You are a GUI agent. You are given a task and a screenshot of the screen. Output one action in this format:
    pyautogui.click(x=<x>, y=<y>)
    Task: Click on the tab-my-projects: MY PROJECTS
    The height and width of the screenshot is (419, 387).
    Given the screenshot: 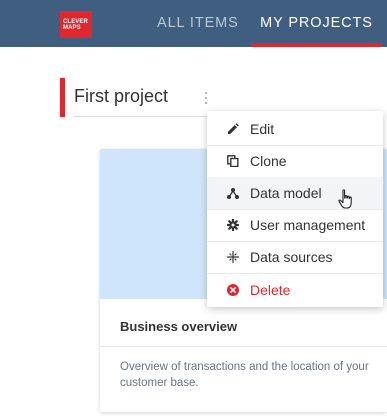 What is the action you would take?
    pyautogui.click(x=316, y=23)
    